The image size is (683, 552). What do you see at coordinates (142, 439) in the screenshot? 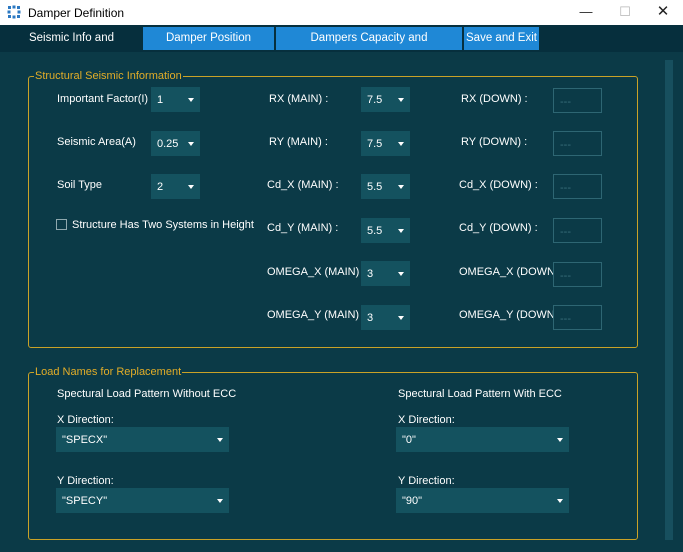
I see `without-ecc-x-combo: "SPECX"` at bounding box center [142, 439].